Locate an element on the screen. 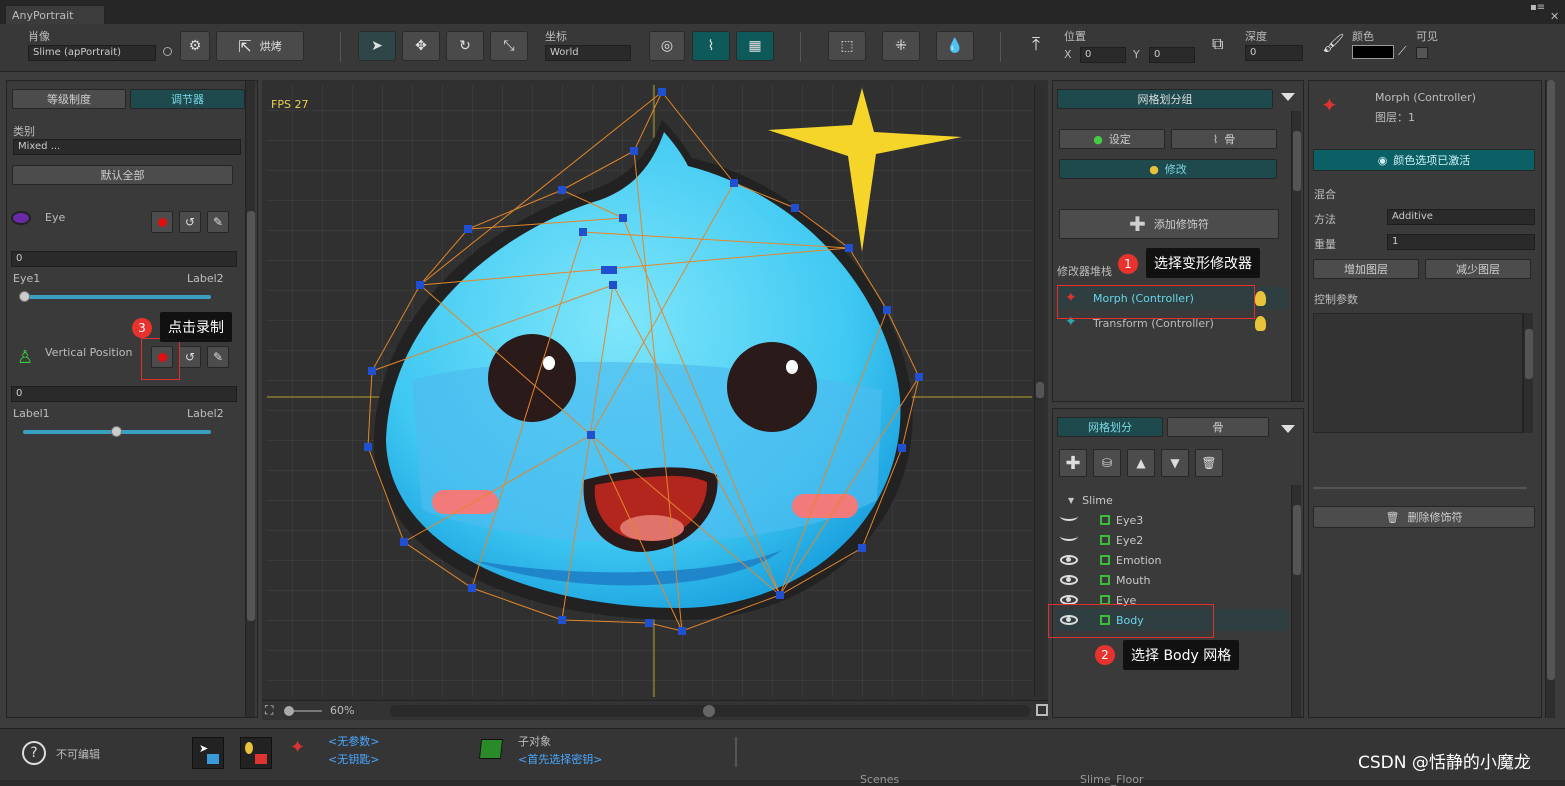 The image size is (1565, 786). add-modifier-button: ✚ 添加修饰符 is located at coordinates (1169, 224).